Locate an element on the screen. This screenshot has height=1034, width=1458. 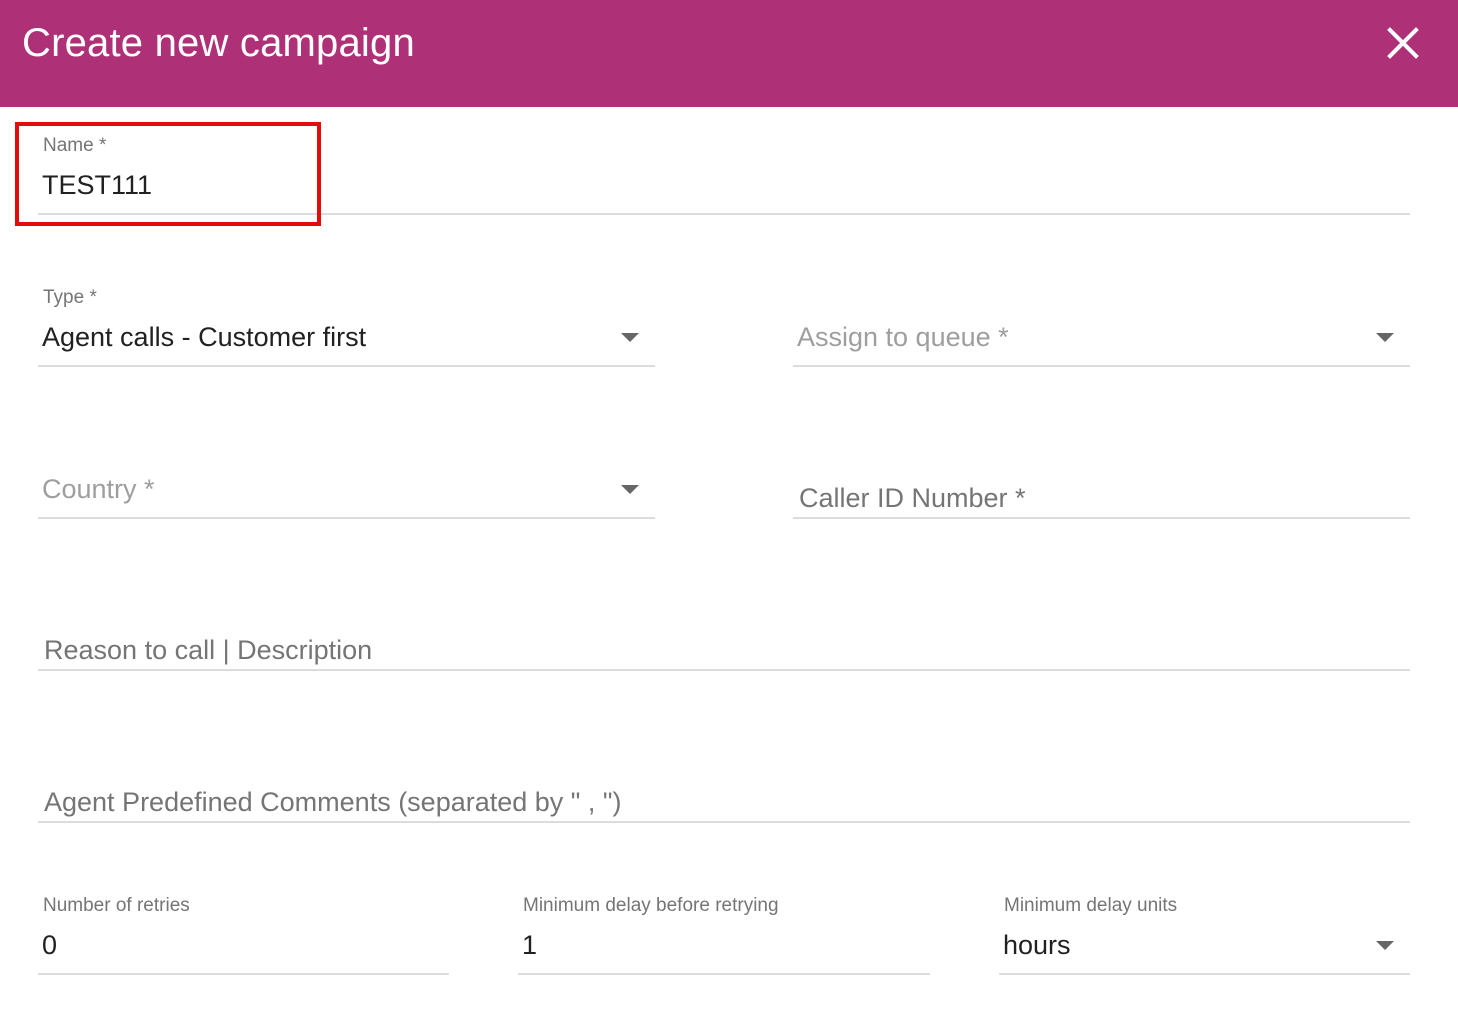
delay-units-select: Minimum delay units hours is located at coordinates (1204, 932).